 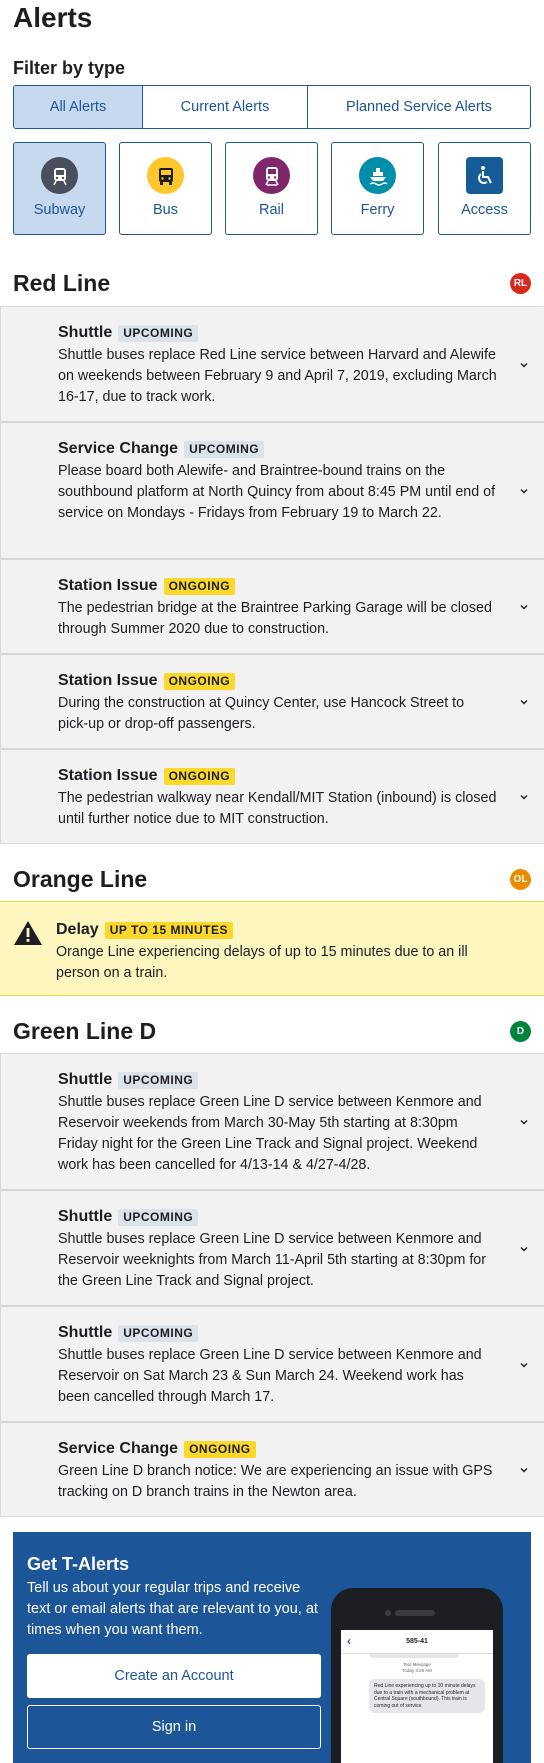 What do you see at coordinates (53, 17) in the screenshot?
I see `page-title: Alerts` at bounding box center [53, 17].